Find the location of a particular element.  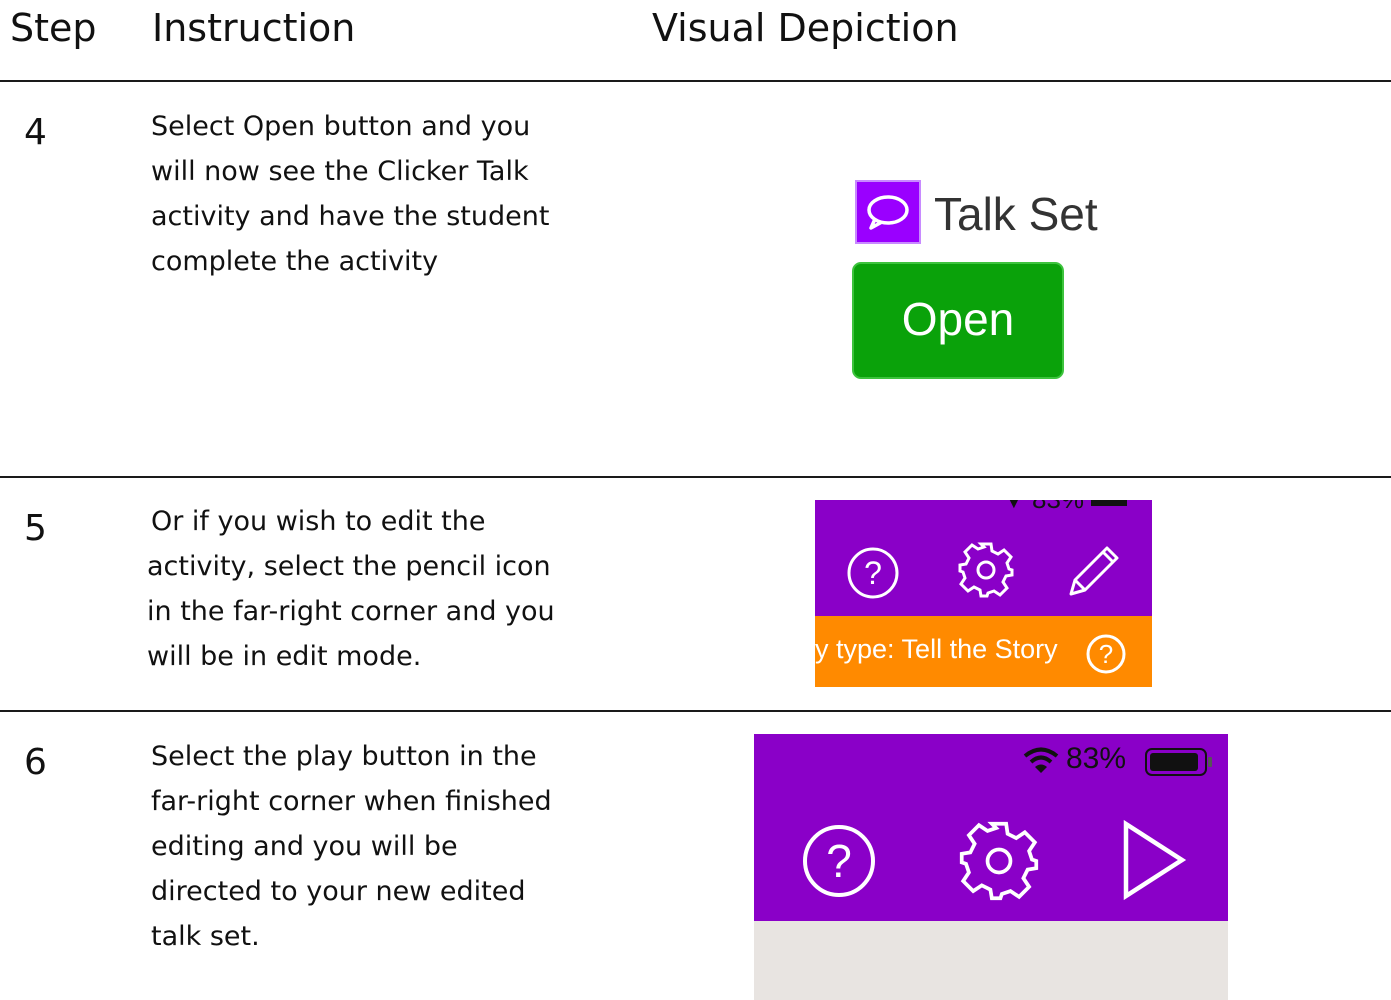

instruction-line: far-right corner when finished is located at coordinates (351, 801).